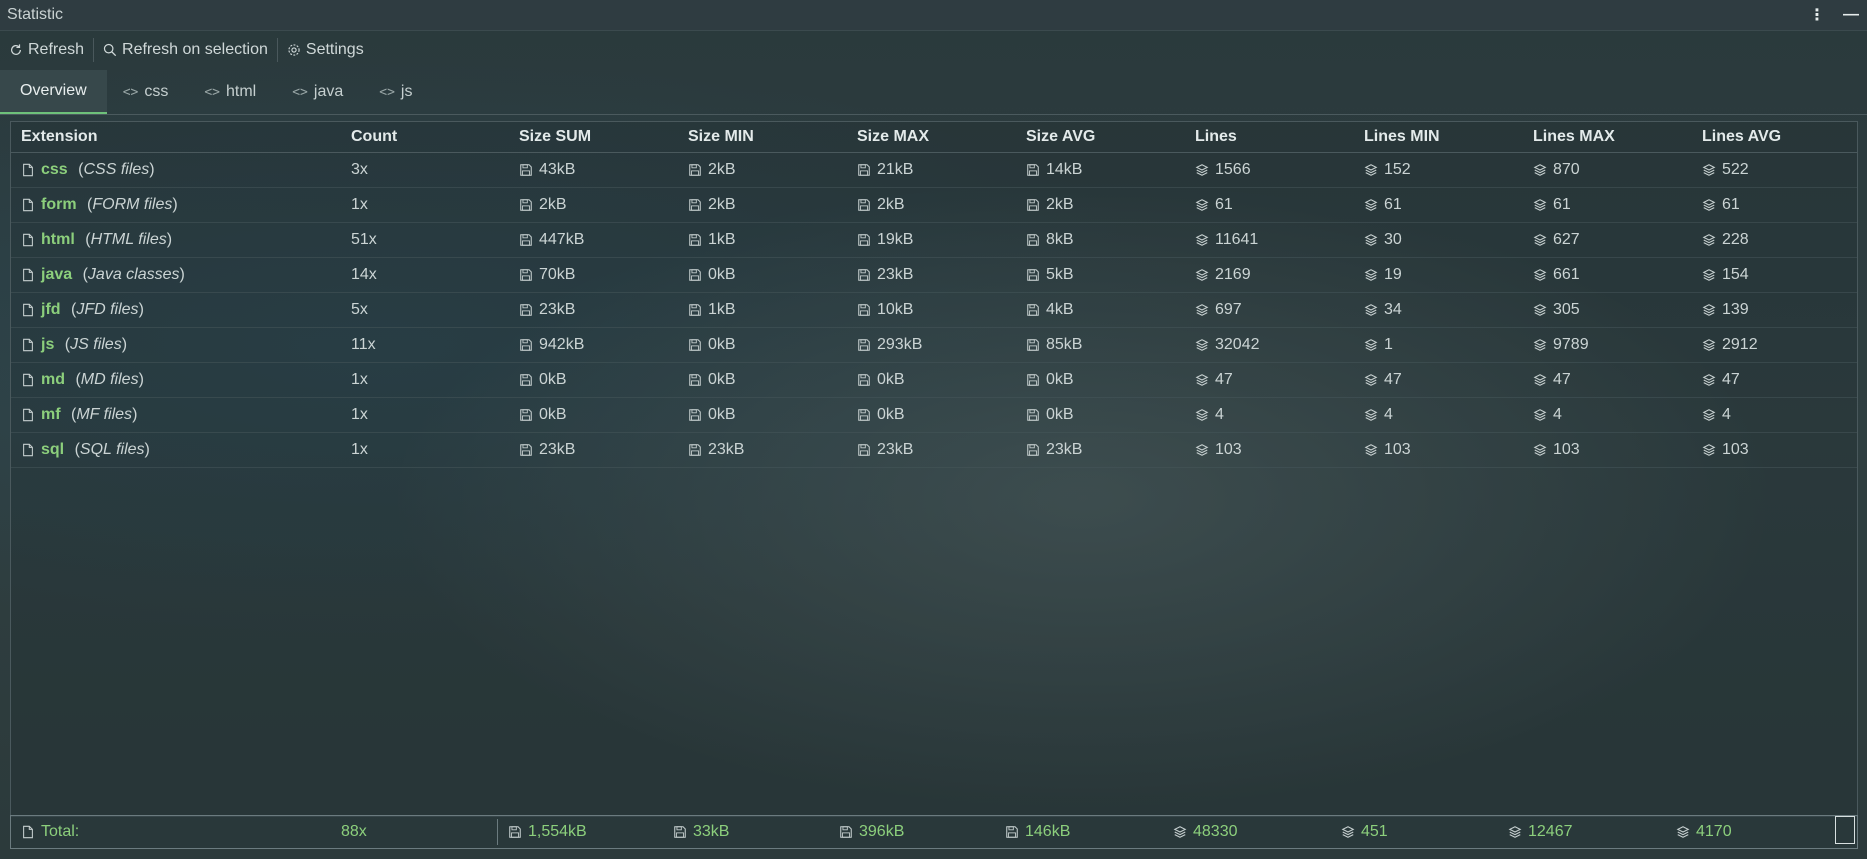 Image resolution: width=1867 pixels, height=859 pixels. Describe the element at coordinates (363, 344) in the screenshot. I see `count-cell: 11x` at that location.